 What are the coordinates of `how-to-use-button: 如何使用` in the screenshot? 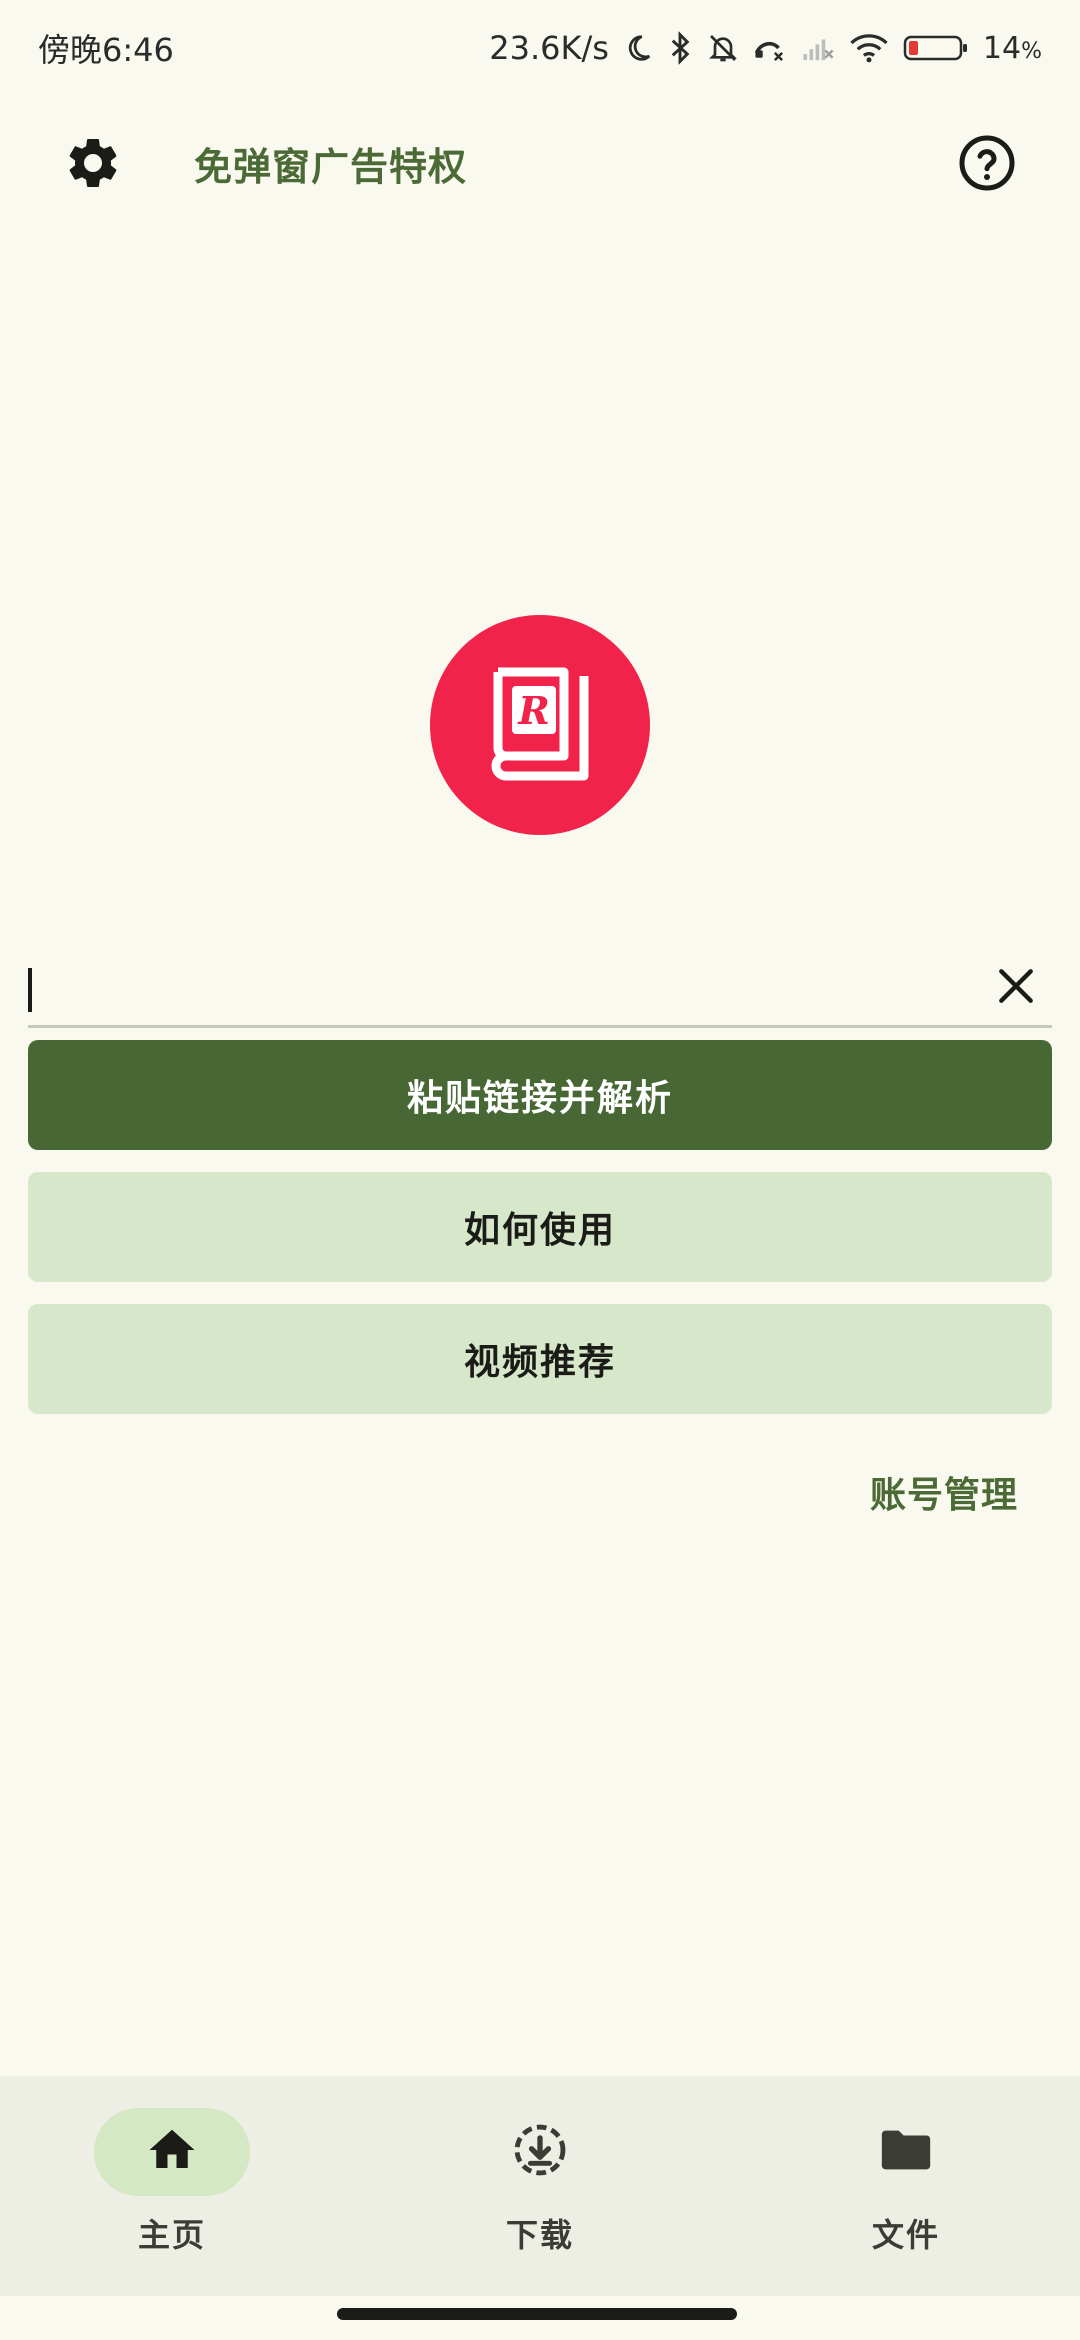 It's located at (540, 1227).